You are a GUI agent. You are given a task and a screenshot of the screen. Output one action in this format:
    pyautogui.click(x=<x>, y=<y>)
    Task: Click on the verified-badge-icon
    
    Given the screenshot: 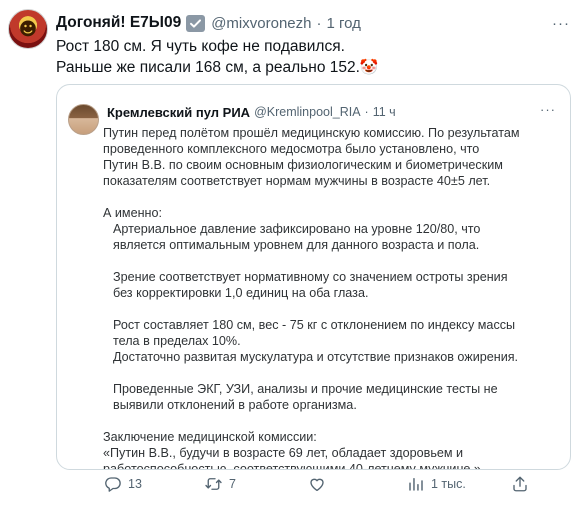 What is the action you would take?
    pyautogui.click(x=196, y=23)
    